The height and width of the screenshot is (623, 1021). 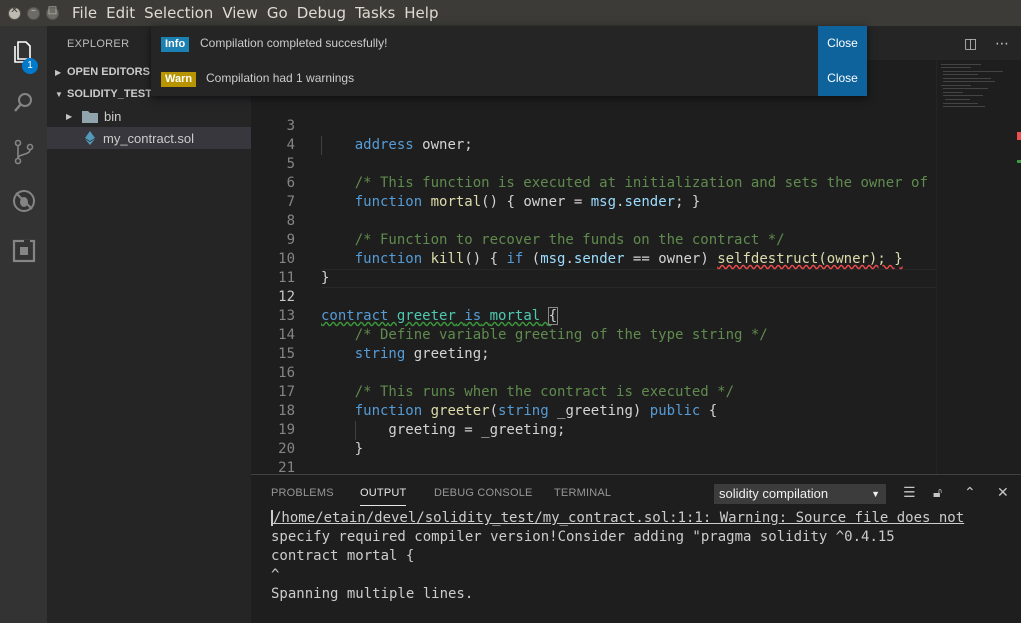 What do you see at coordinates (383, 496) in the screenshot?
I see `tab-output: OUTPUT` at bounding box center [383, 496].